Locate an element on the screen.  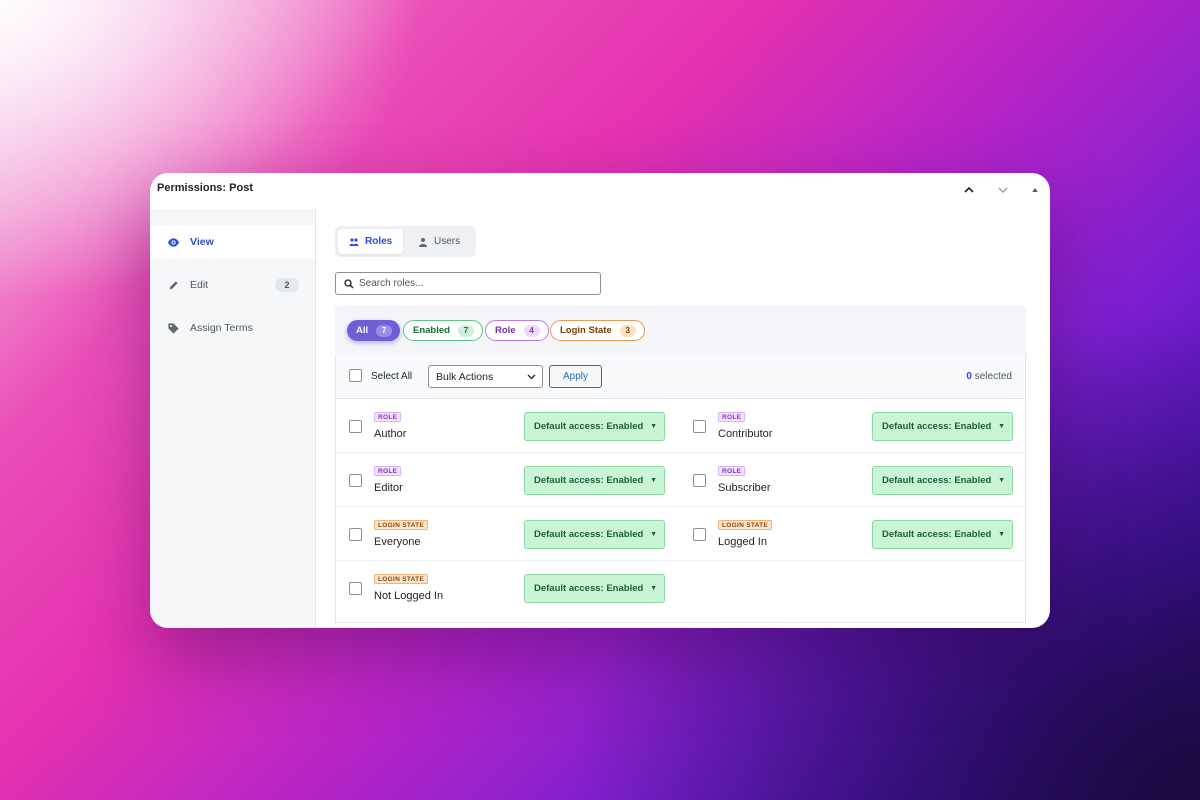
pencil-icon is located at coordinates (173, 285).